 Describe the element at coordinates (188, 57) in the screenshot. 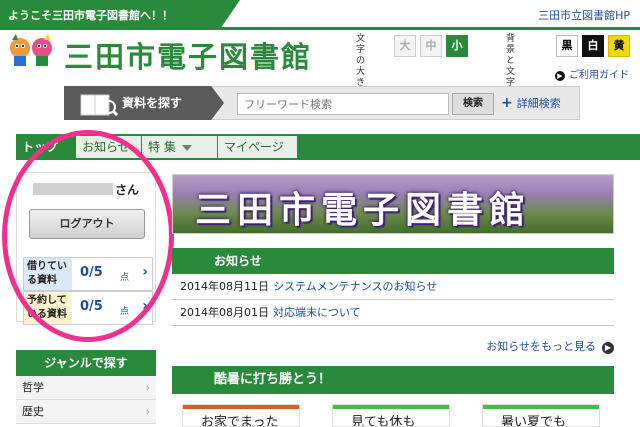

I see `site-title: 三田市電子図書館` at that location.